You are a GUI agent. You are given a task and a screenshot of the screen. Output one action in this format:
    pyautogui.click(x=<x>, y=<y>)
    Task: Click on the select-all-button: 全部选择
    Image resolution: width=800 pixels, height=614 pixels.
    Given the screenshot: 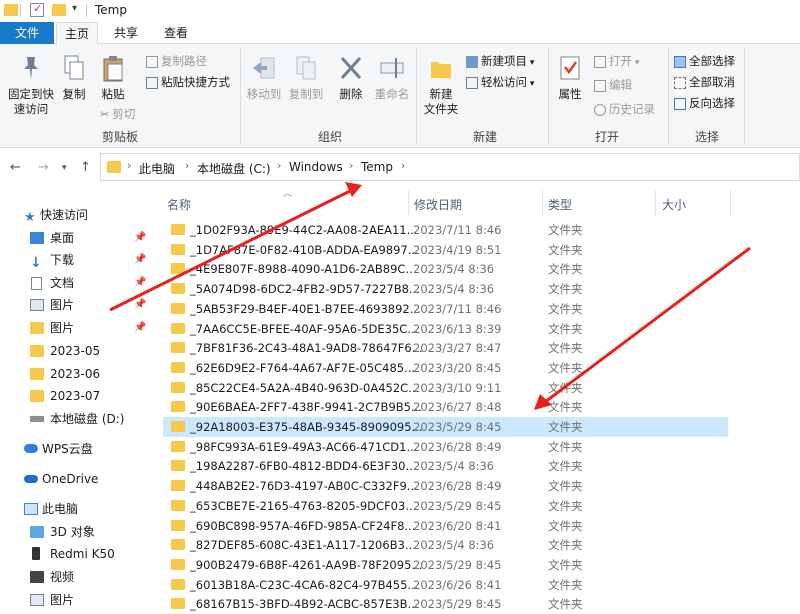 What is the action you would take?
    pyautogui.click(x=704, y=61)
    